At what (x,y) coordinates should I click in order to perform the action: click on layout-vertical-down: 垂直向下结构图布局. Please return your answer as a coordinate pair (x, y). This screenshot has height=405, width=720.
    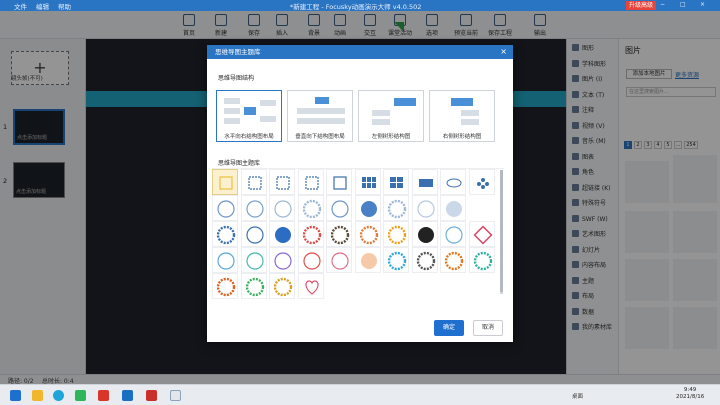
    Looking at the image, I should click on (320, 116).